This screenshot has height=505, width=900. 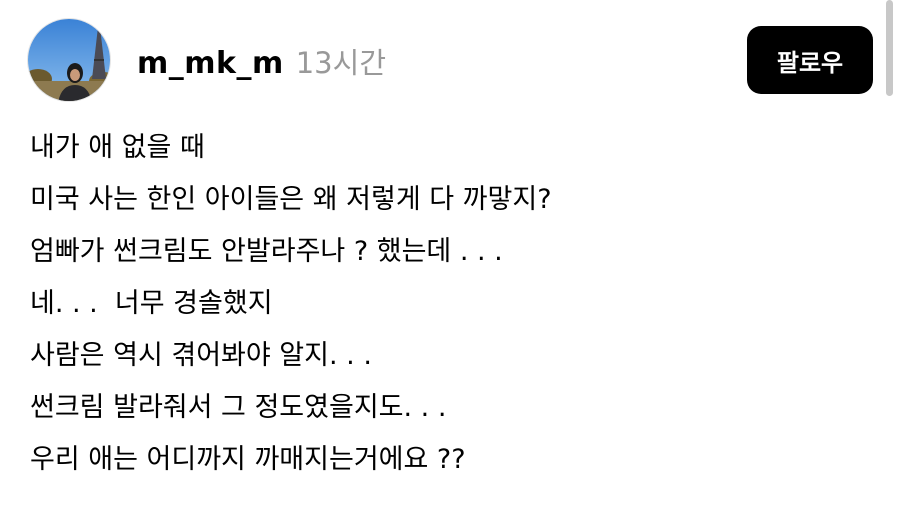 What do you see at coordinates (151, 303) in the screenshot?
I see `post-text-line: 네. . . 너무 경솔했지` at bounding box center [151, 303].